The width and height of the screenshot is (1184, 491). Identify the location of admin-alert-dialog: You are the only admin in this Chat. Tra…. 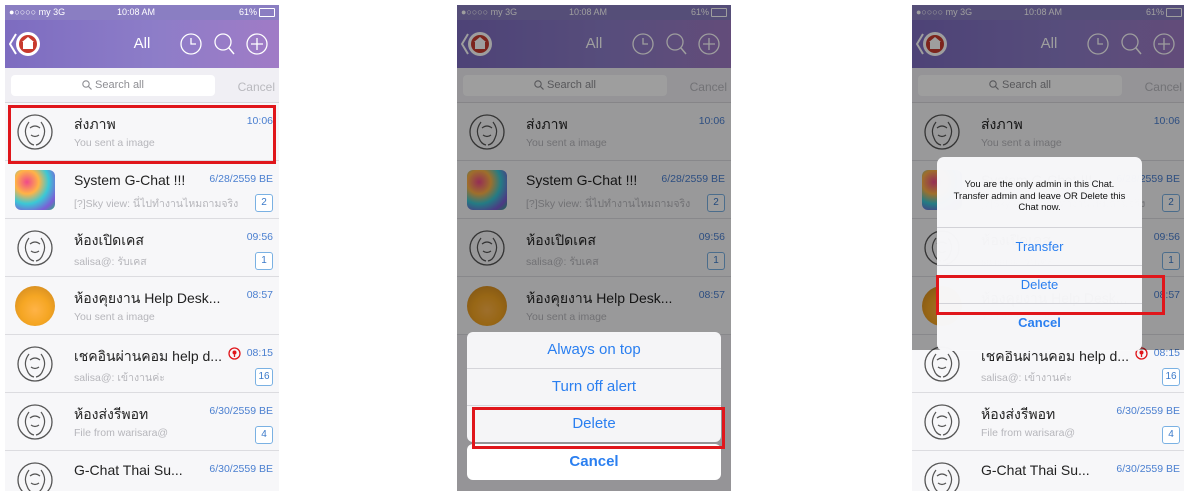
(1039, 254).